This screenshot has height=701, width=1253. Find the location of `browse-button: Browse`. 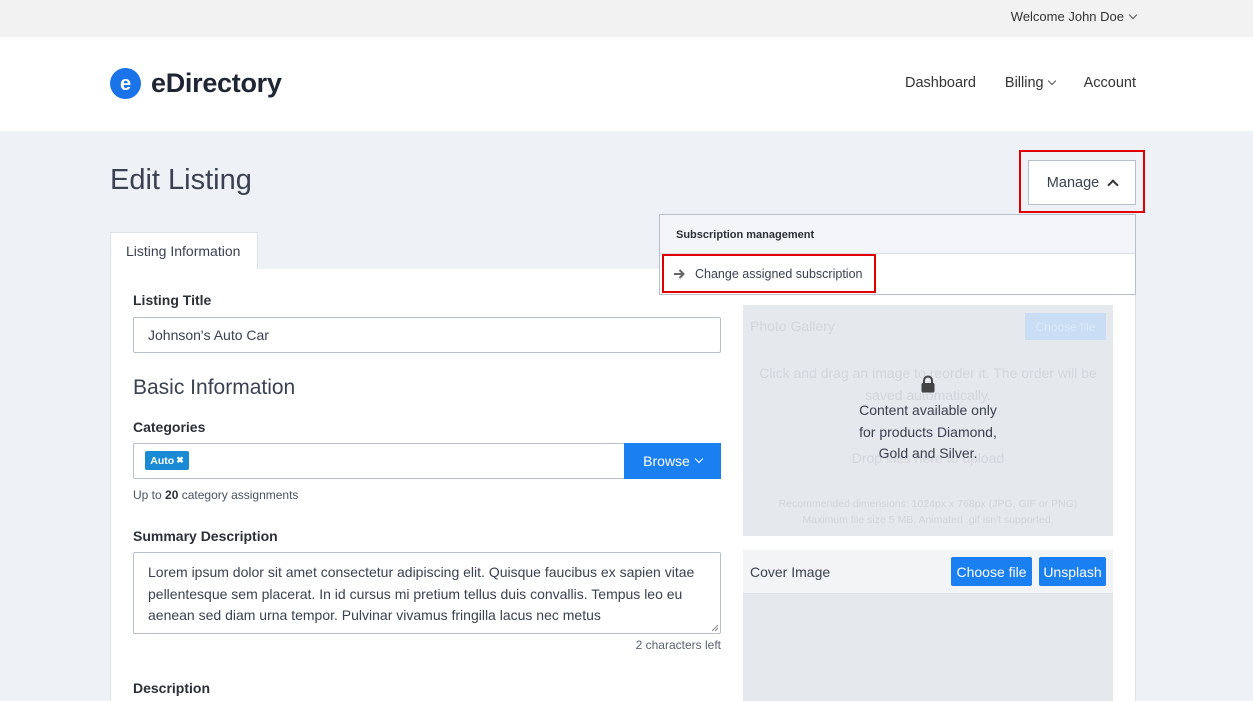

browse-button: Browse is located at coordinates (672, 461).